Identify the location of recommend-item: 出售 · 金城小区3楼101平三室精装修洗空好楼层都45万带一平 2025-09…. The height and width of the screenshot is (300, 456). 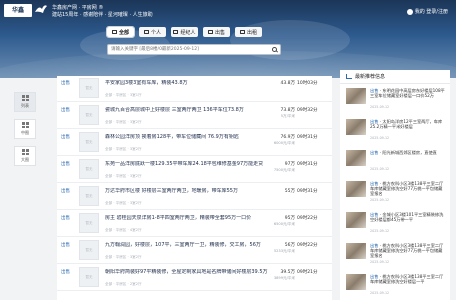
(396, 223).